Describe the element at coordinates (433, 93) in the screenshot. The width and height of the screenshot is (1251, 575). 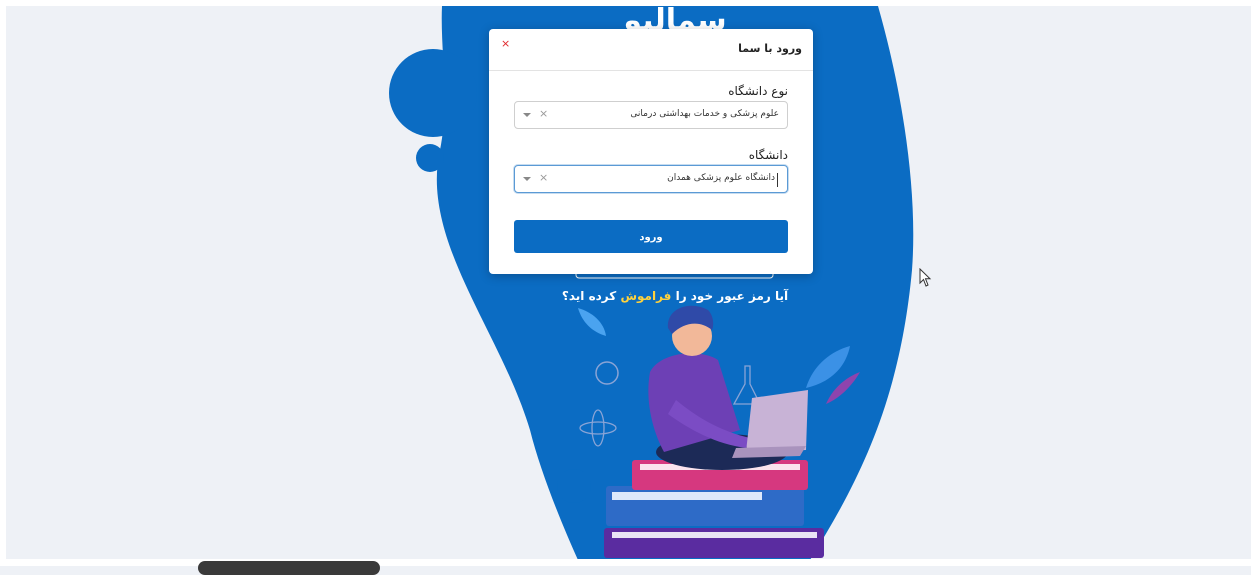
I see `decor-circle-large` at that location.